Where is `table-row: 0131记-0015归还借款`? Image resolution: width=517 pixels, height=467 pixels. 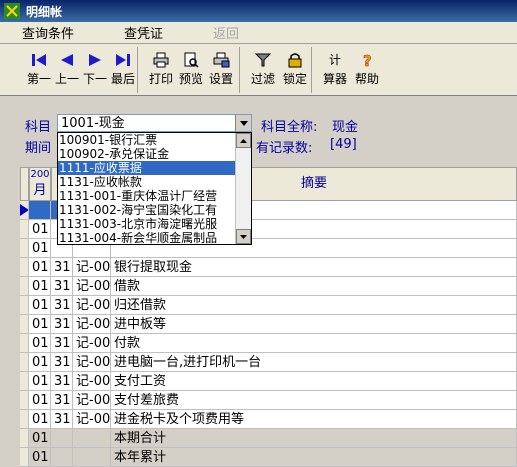 table-row: 0131记-0015归还借款 is located at coordinates (268, 305).